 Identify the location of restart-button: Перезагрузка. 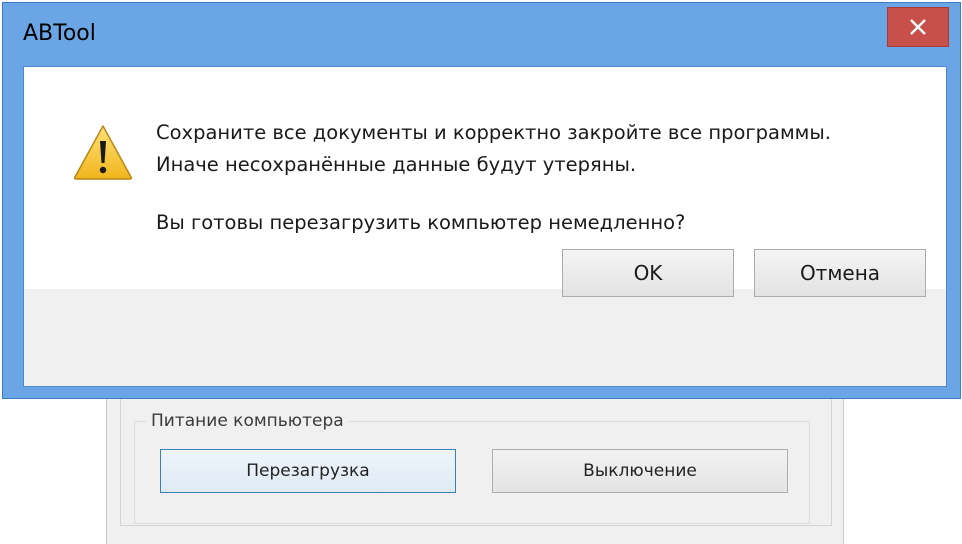
(308, 471).